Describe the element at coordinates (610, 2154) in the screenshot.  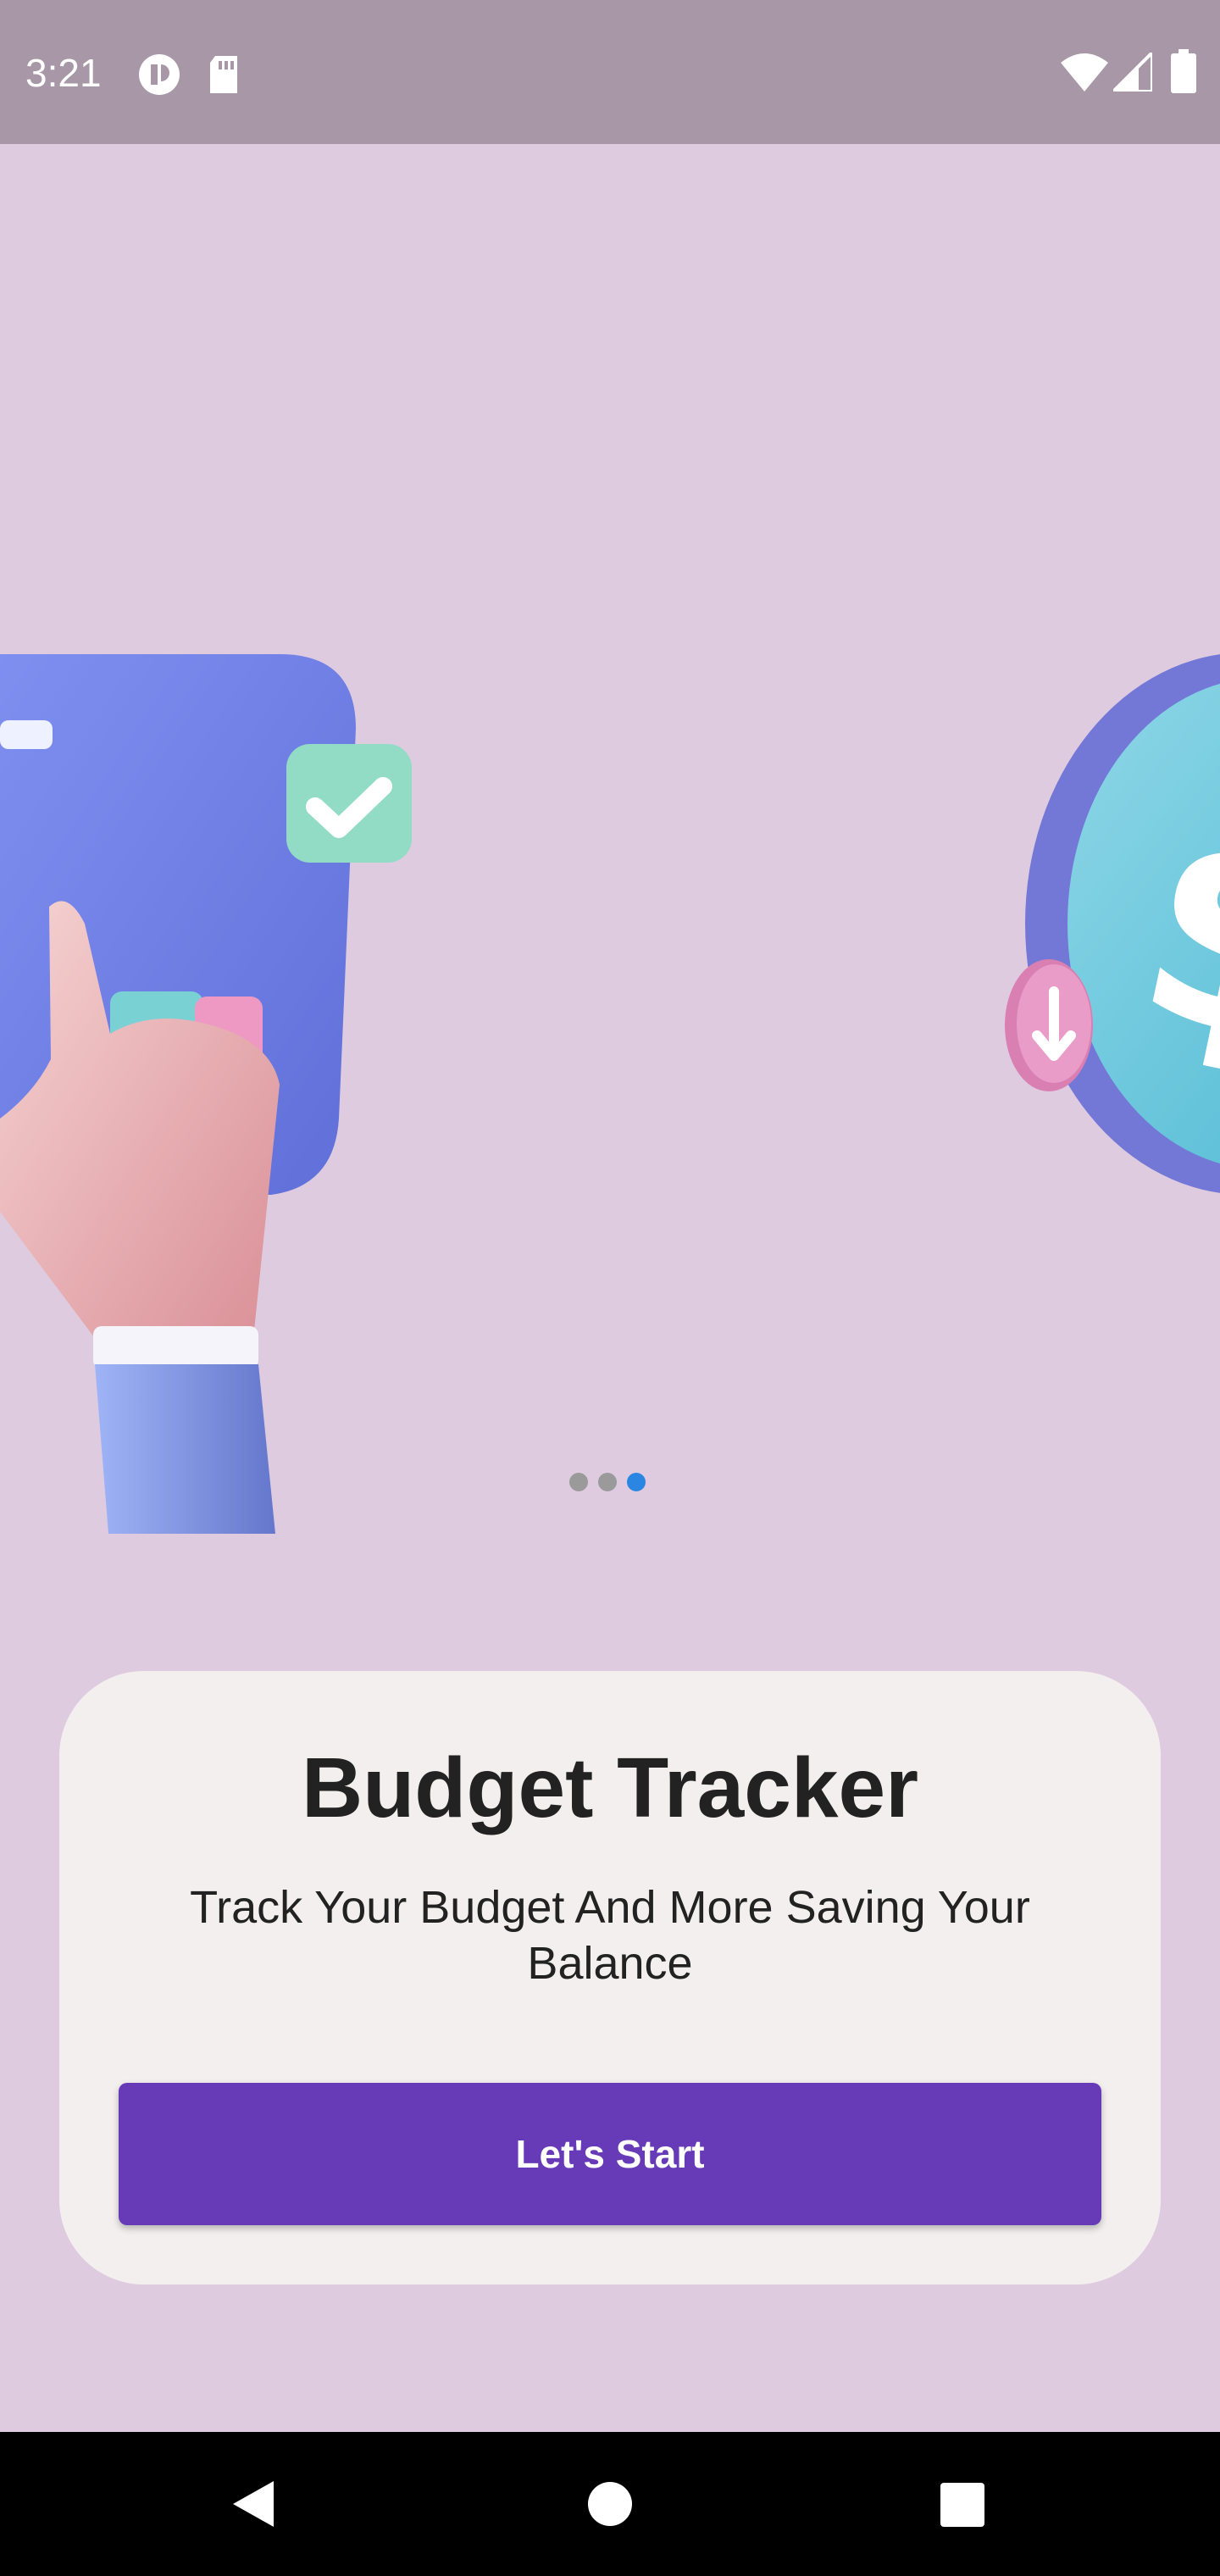
I see `lets-start-button: Let's Start` at that location.